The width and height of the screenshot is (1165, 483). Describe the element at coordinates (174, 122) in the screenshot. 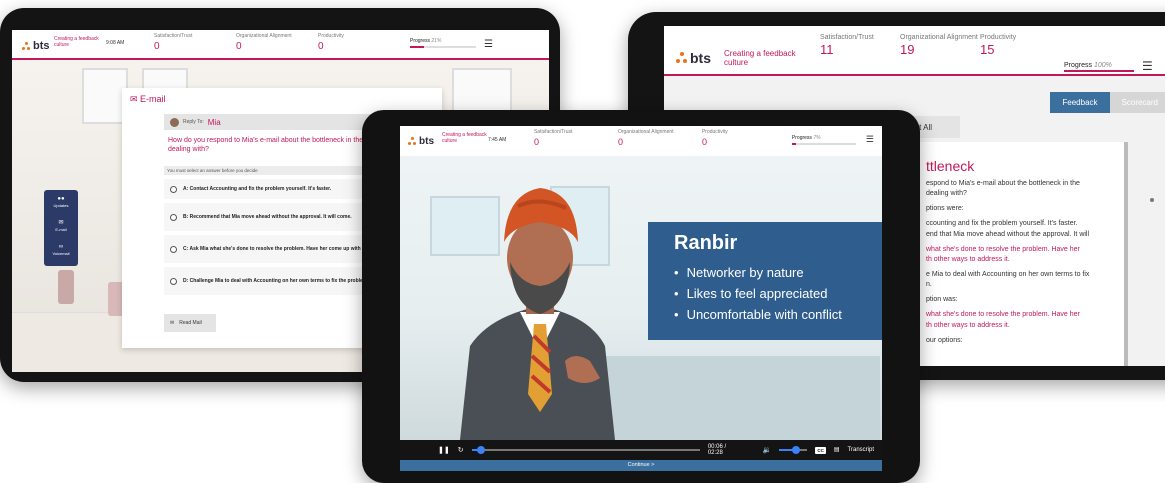

I see `avatar` at that location.